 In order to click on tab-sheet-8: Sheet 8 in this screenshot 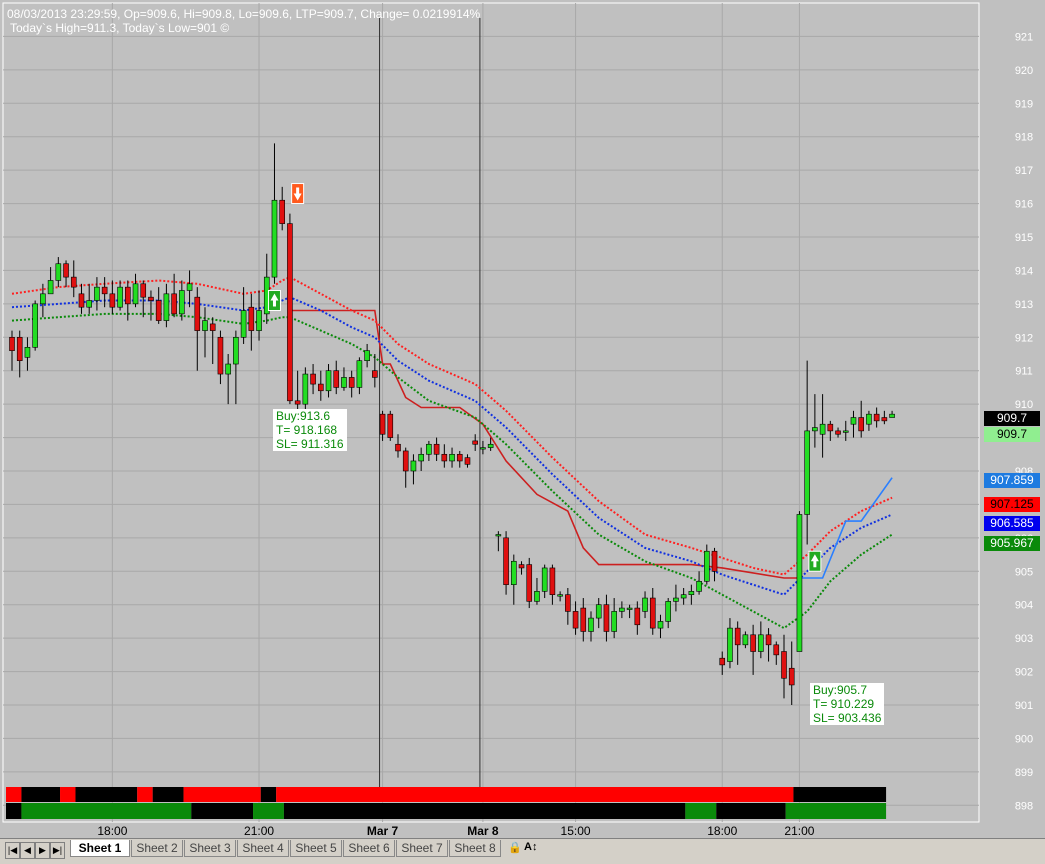, I will do `click(475, 848)`.